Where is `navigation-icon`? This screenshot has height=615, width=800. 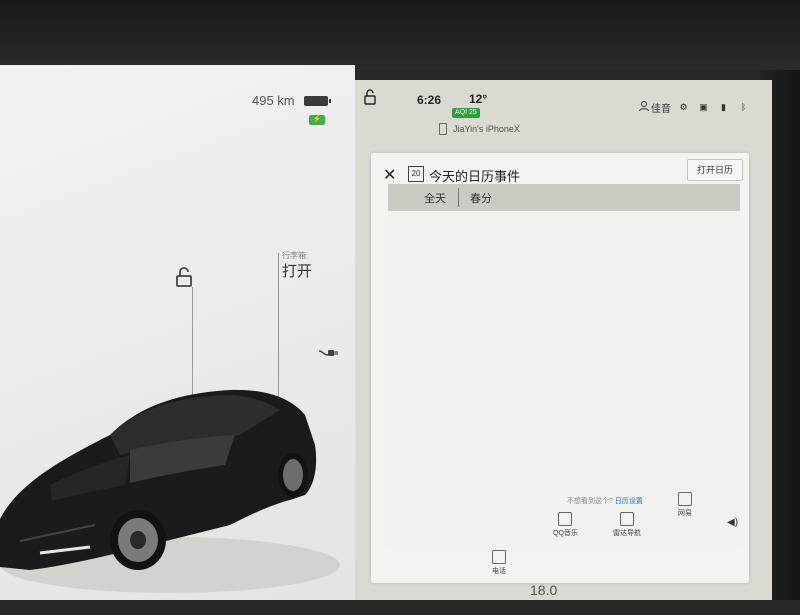
navigation-icon is located at coordinates (627, 519).